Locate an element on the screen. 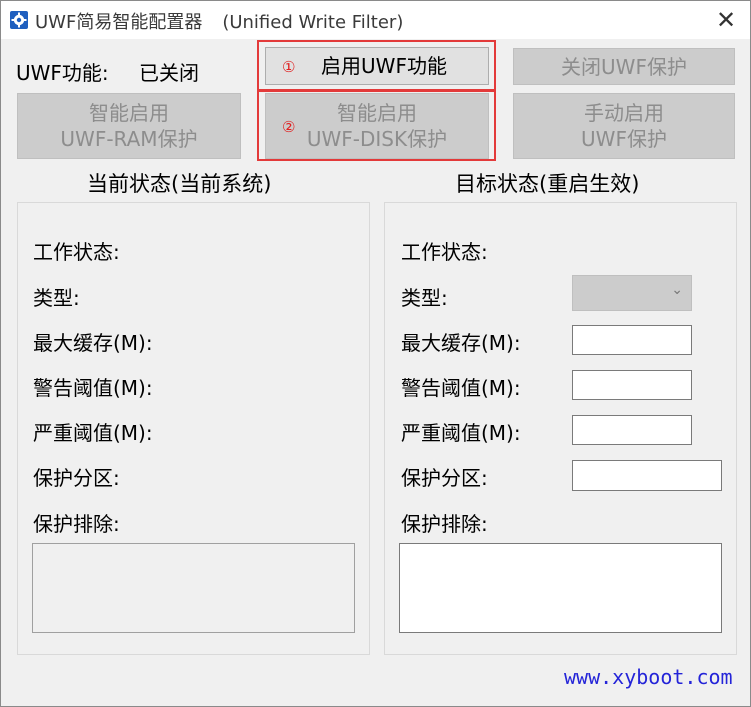 Image resolution: width=751 pixels, height=707 pixels. title-bar: UWF简易智能配置器 (Unified Write Filter) ✕ is located at coordinates (375, 20).